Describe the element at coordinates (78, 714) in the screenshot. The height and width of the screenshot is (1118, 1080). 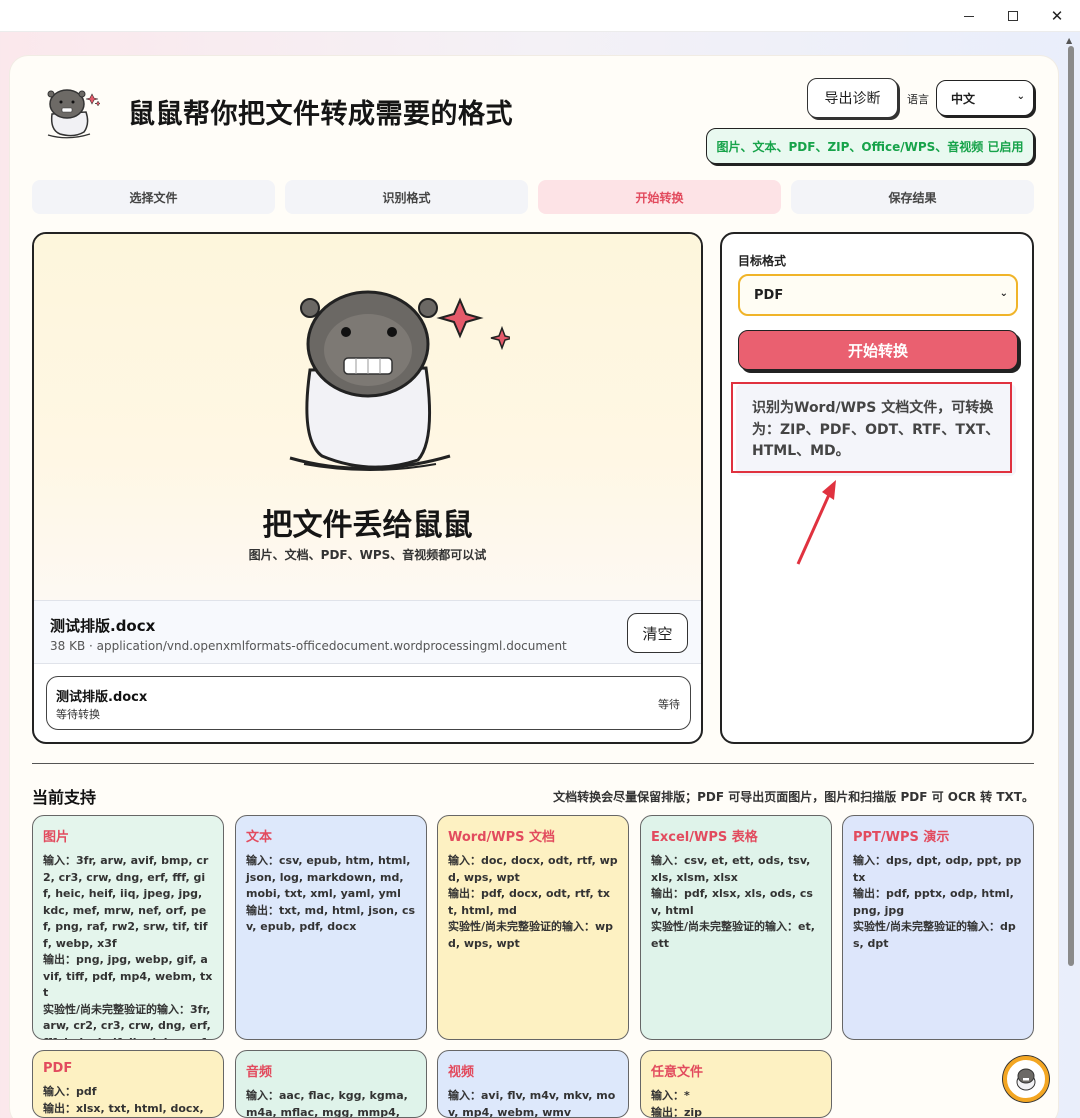
I see `queue-item-status: 等待转换` at that location.